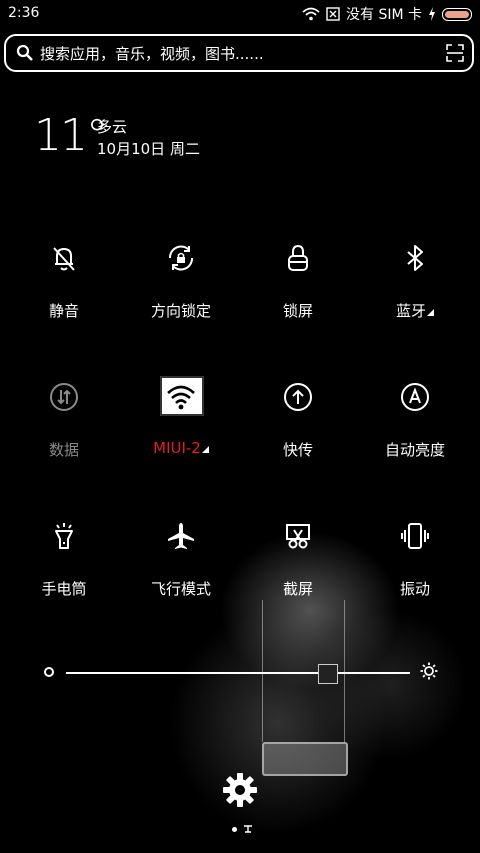 This screenshot has height=853, width=480. I want to click on brightness-slider-track, so click(238, 673).